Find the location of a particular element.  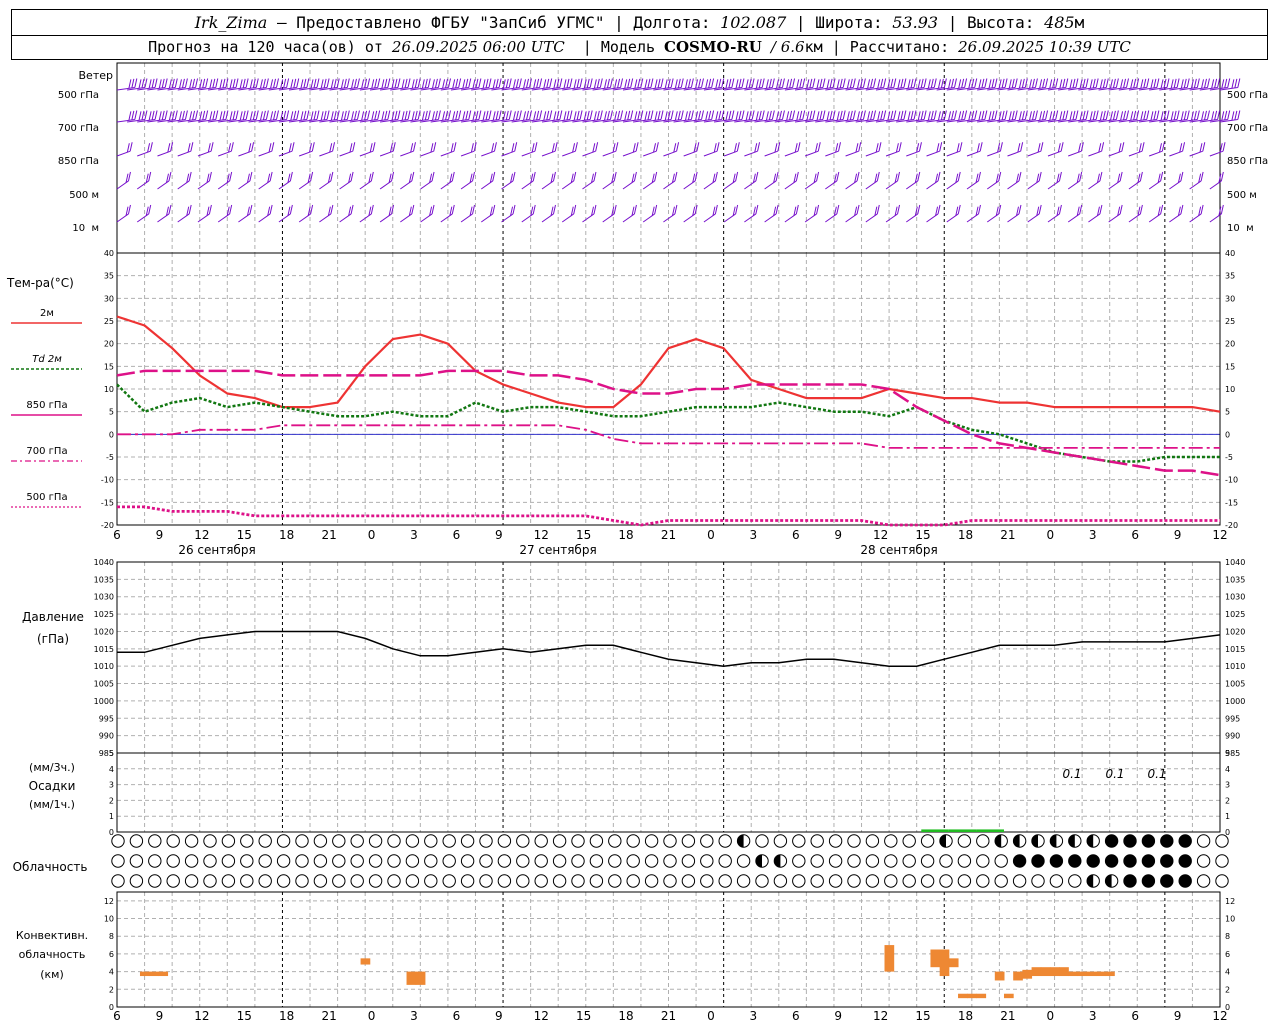

hour-label: 12 is located at coordinates (201, 535).